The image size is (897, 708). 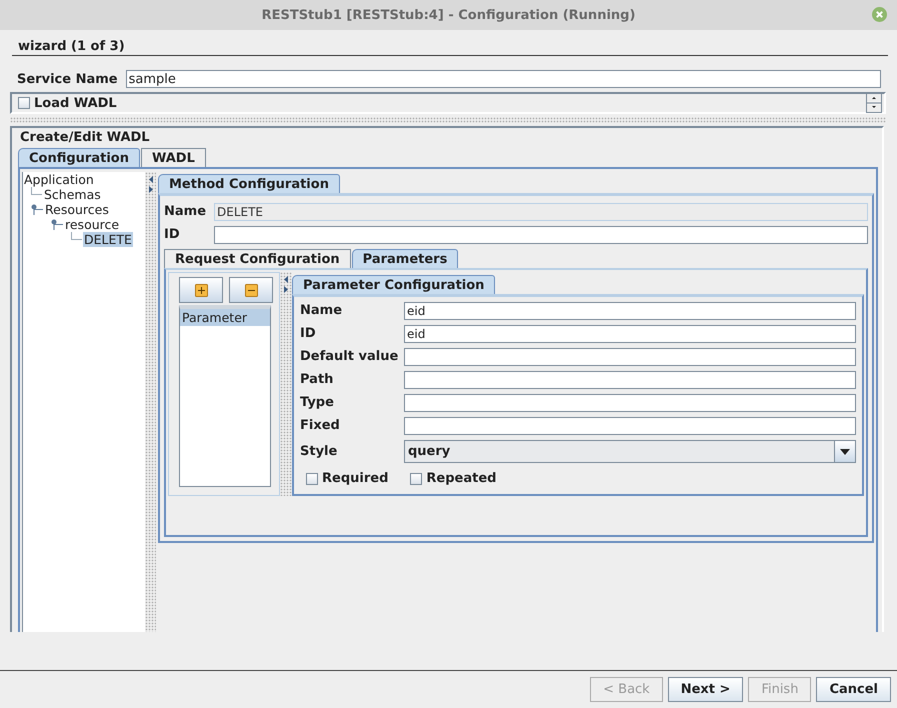 I want to click on tree-item: Application, so click(x=59, y=179).